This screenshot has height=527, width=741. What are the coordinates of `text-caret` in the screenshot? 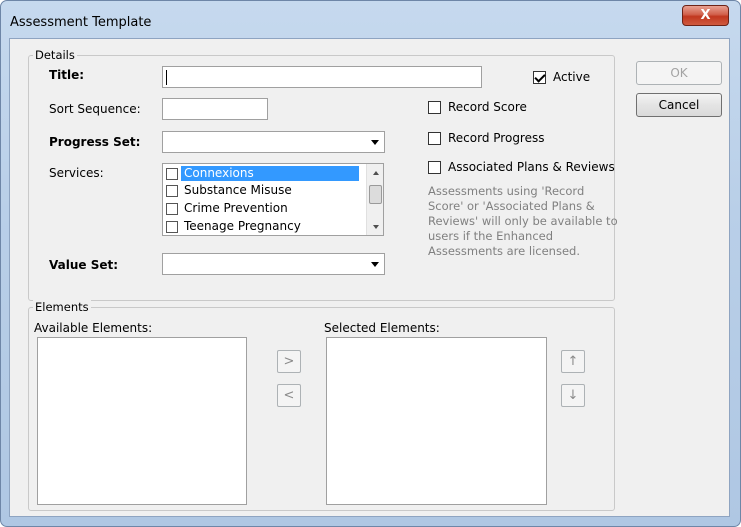 It's located at (166, 77).